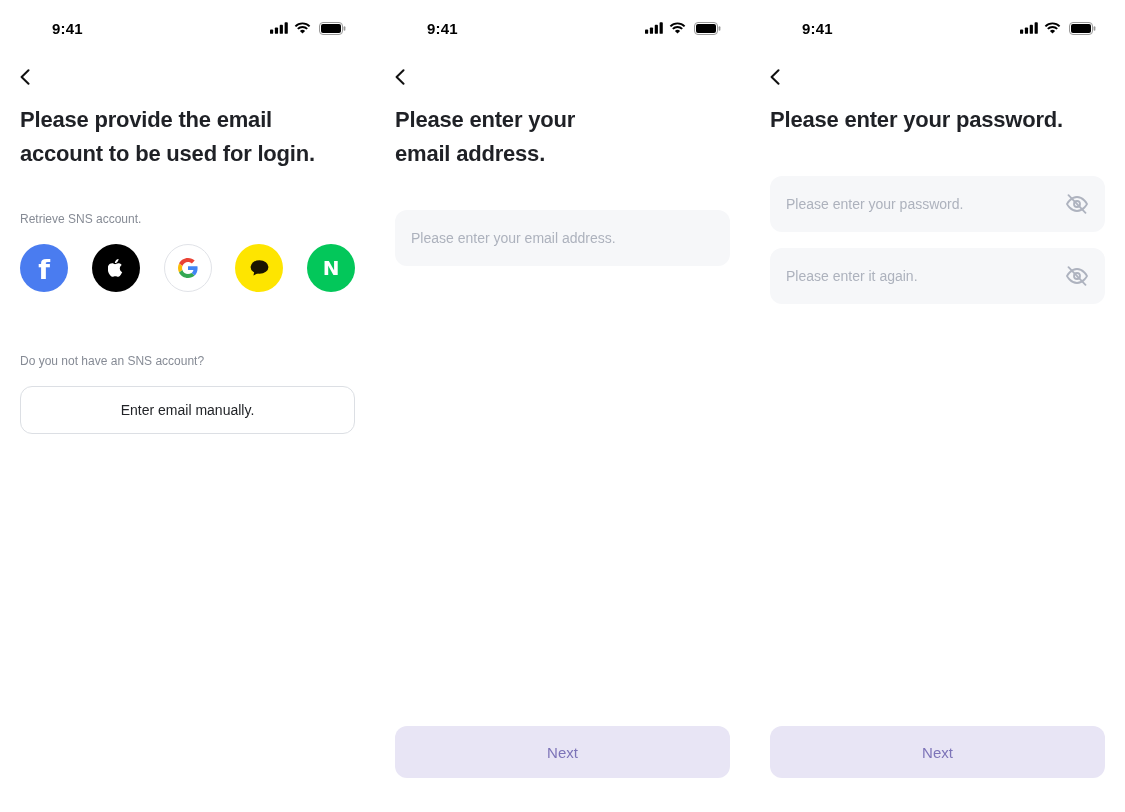 The height and width of the screenshot is (812, 1125). Describe the element at coordinates (112, 361) in the screenshot. I see `helper-text: Do you not have an SNS account?` at that location.